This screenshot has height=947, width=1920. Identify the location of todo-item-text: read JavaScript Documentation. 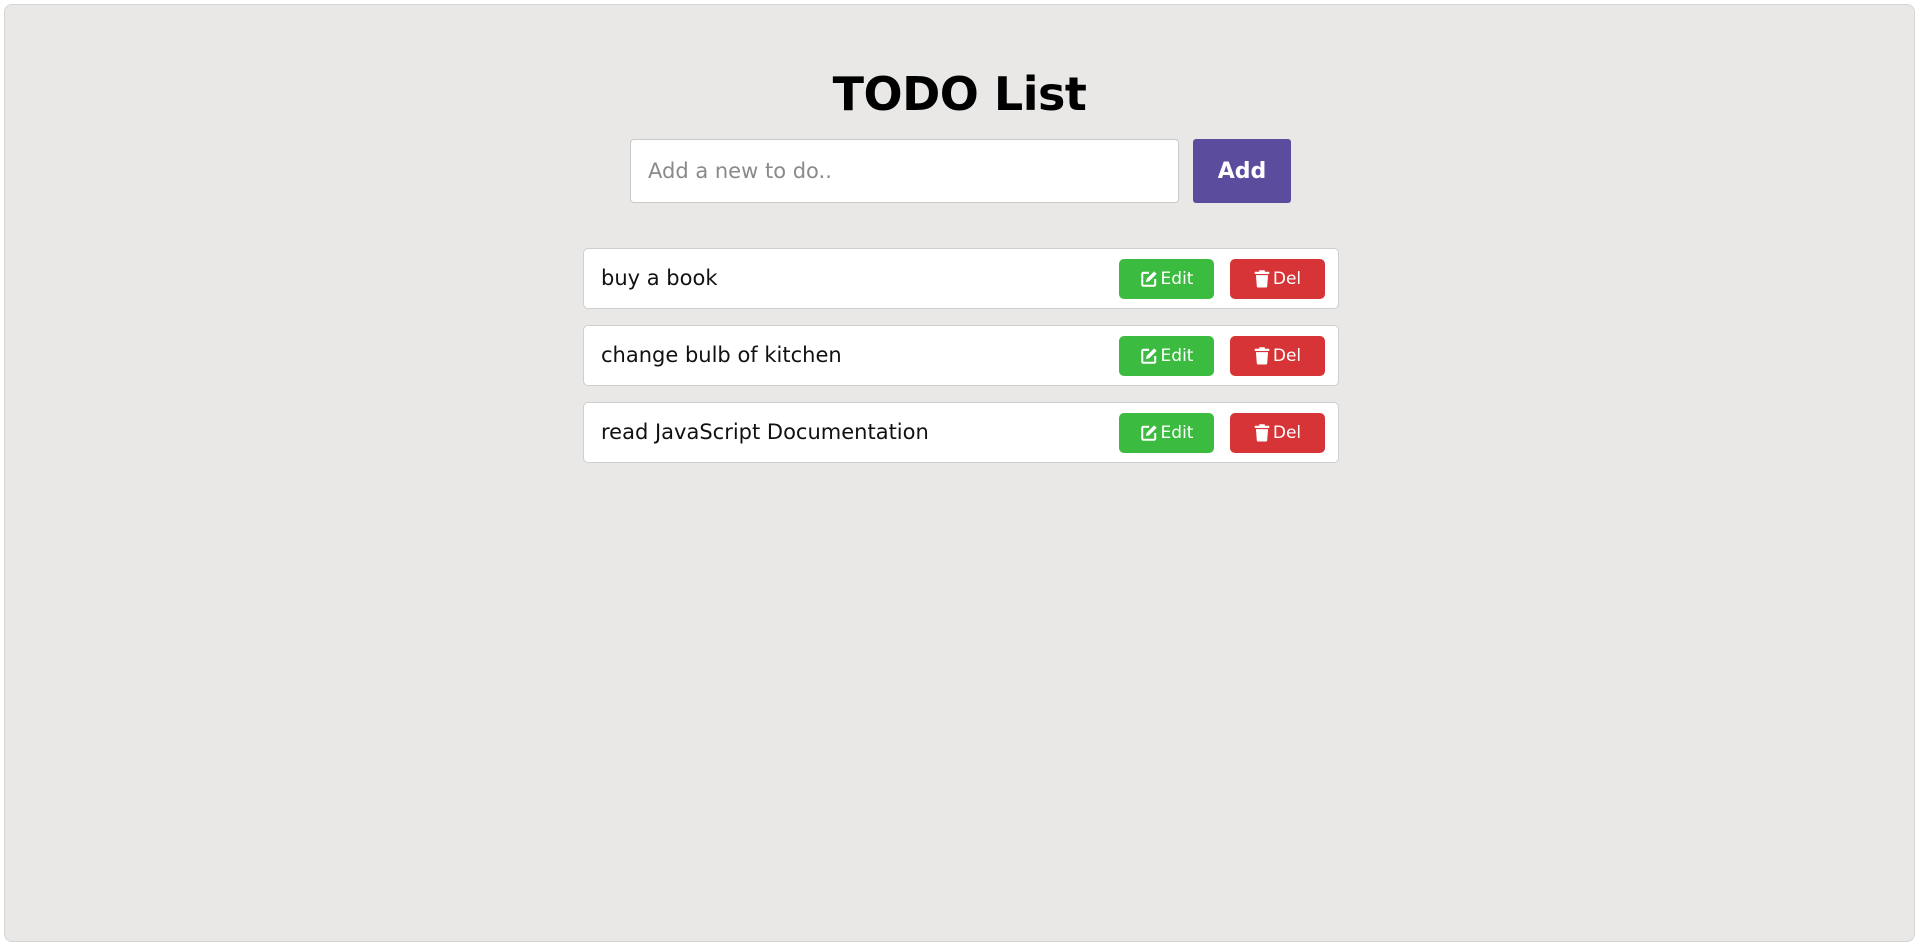
(765, 432).